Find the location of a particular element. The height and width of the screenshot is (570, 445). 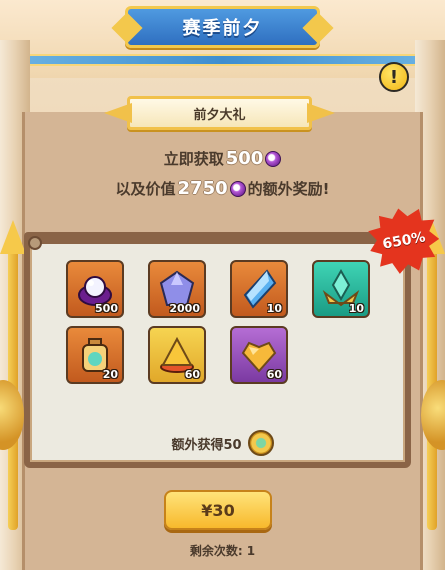

bolt-decoration is located at coordinates (35, 243).